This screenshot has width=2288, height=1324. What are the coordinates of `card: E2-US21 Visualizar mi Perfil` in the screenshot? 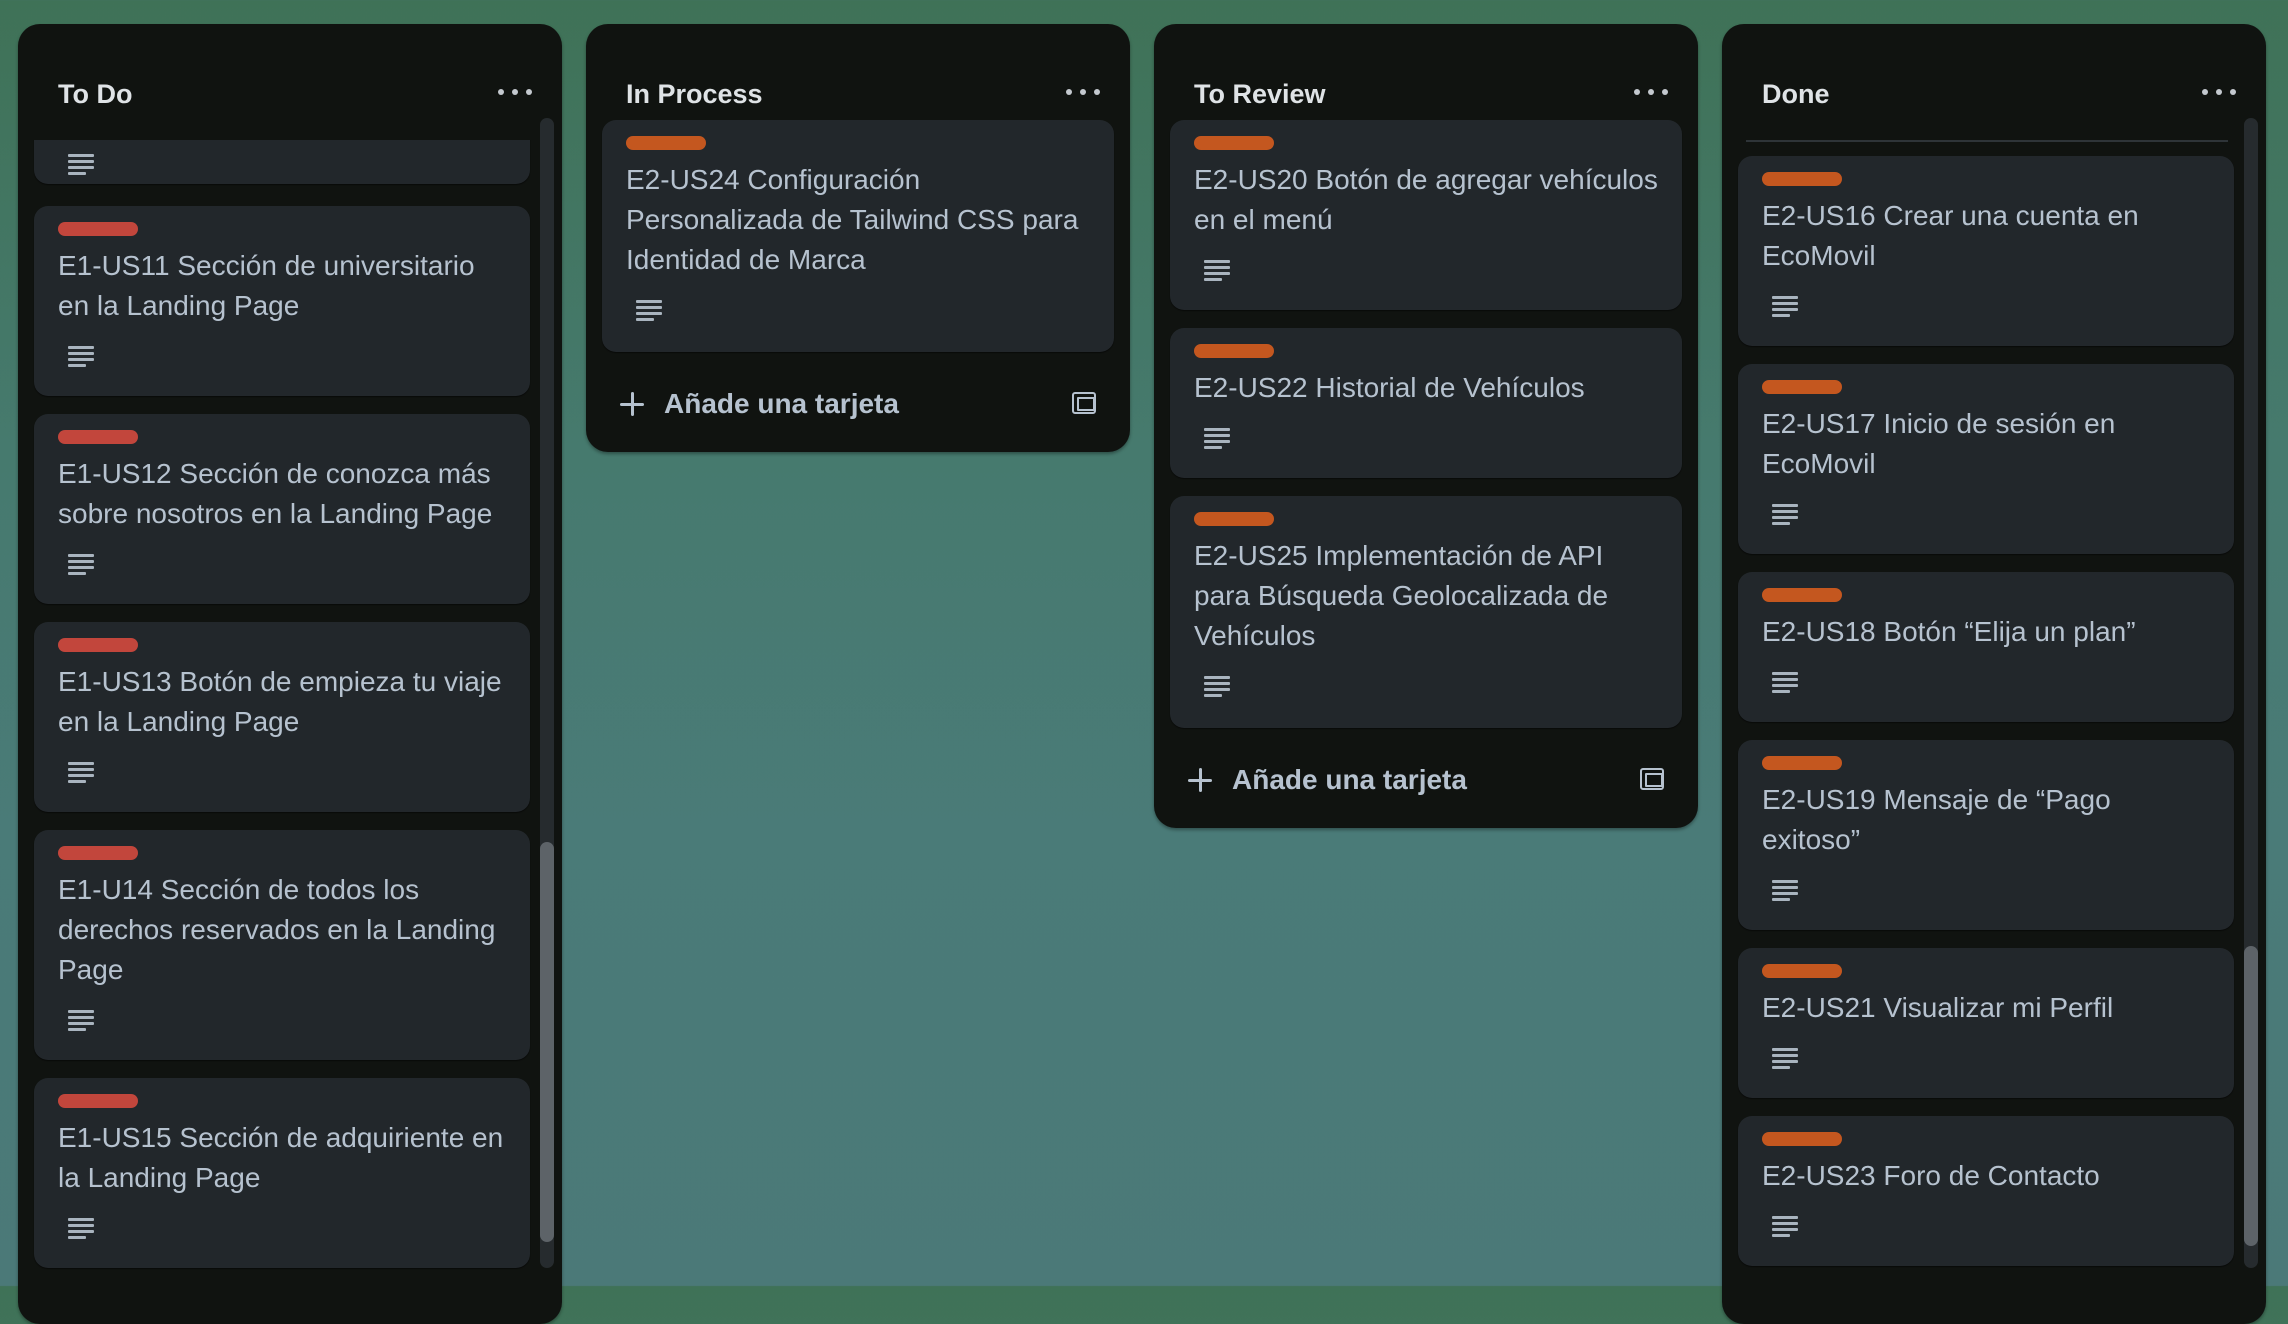 It's located at (1986, 1023).